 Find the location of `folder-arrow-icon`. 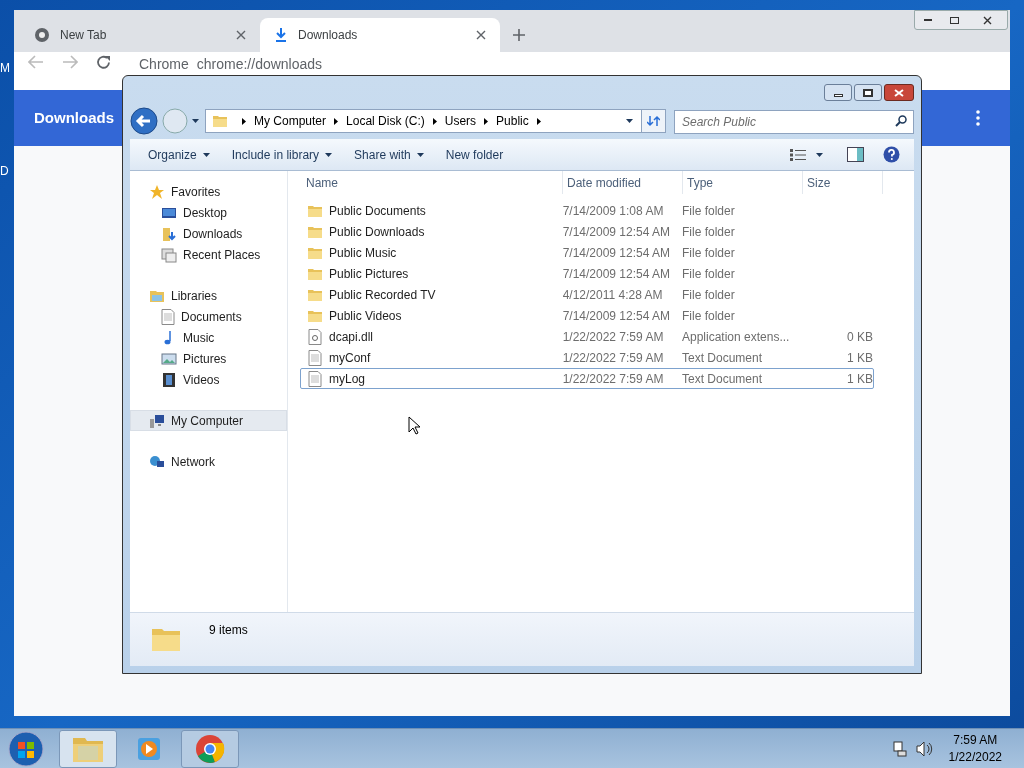

folder-arrow-icon is located at coordinates (169, 233).